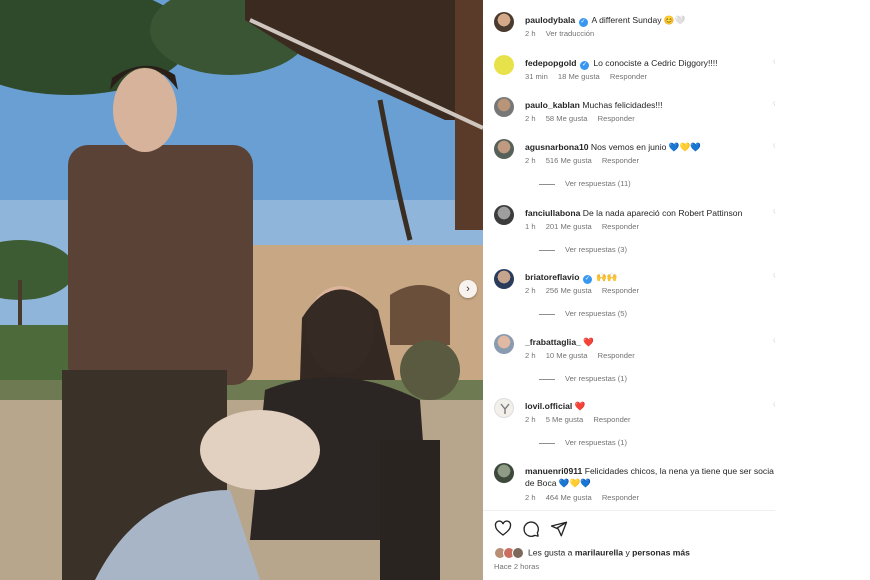 The width and height of the screenshot is (870, 580). I want to click on divider, so click(629, 510).